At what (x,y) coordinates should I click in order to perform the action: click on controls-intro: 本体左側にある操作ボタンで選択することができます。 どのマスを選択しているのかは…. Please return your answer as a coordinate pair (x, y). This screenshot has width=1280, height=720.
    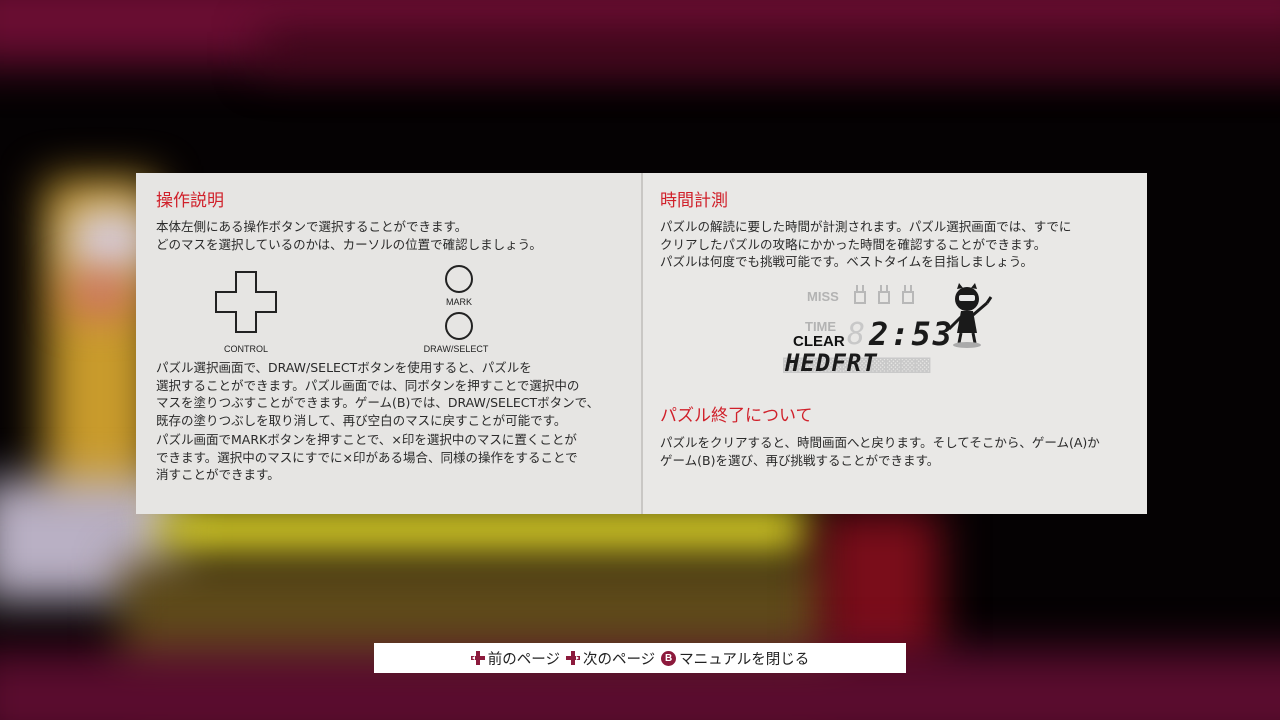
    Looking at the image, I should click on (349, 235).